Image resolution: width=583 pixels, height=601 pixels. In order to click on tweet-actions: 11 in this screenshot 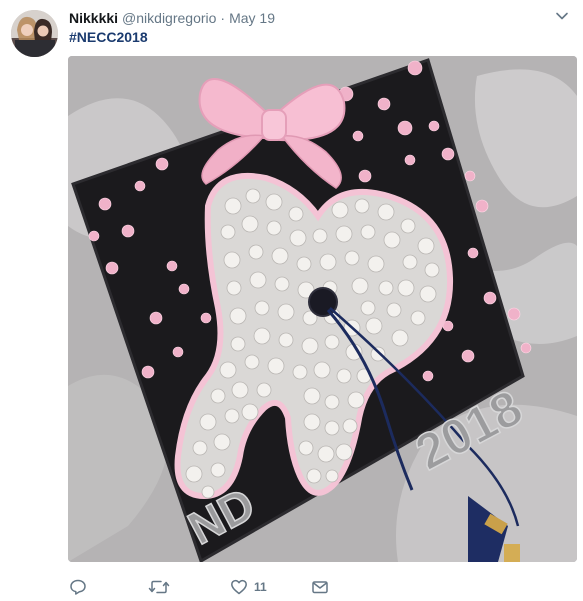, I will do `click(219, 587)`.